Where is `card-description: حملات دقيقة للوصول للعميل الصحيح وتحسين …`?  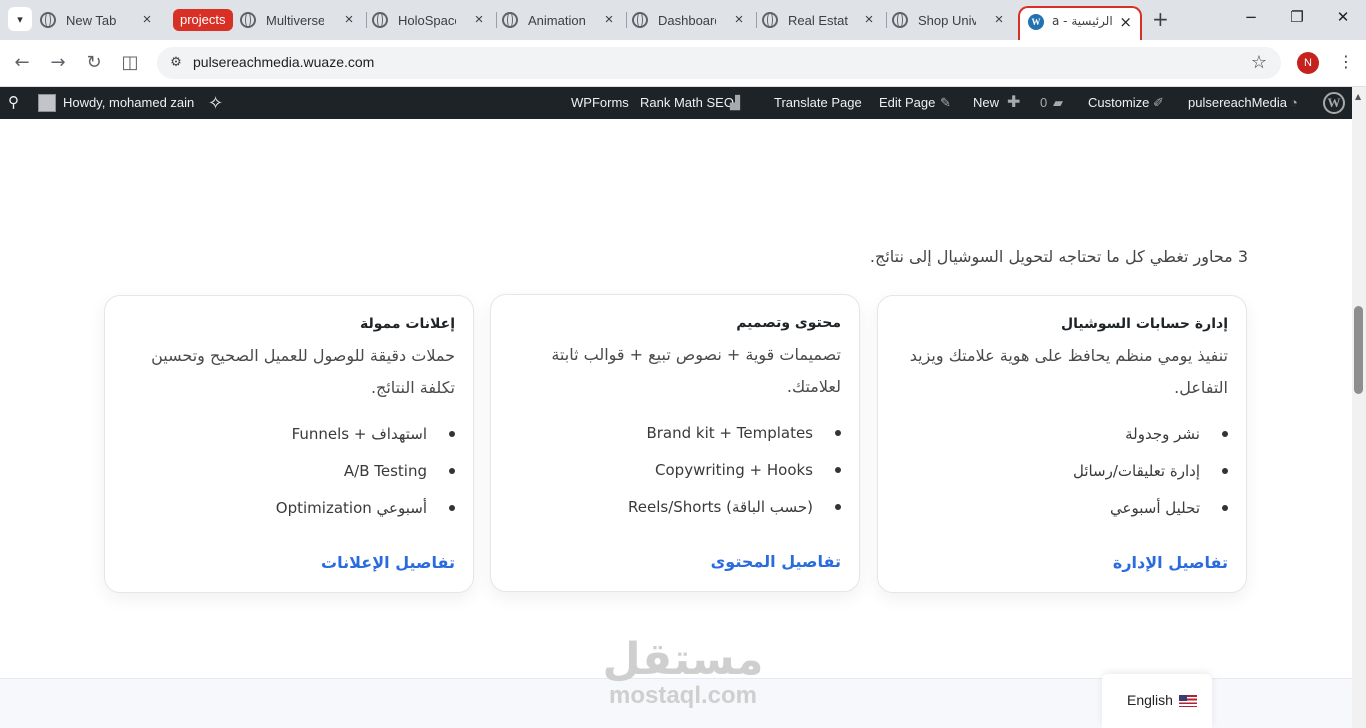 card-description: حملات دقيقة للوصول للعميل الصحيح وتحسين … is located at coordinates (303, 371).